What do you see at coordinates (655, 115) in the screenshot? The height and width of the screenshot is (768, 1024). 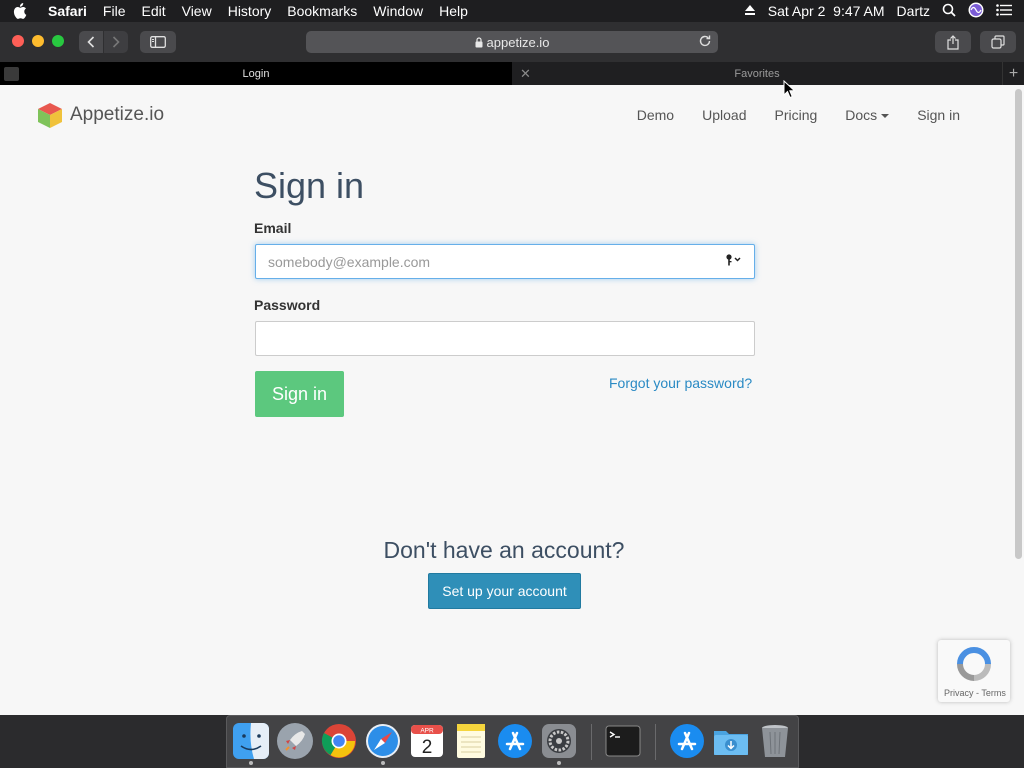 I see `nav-demo: Demo` at bounding box center [655, 115].